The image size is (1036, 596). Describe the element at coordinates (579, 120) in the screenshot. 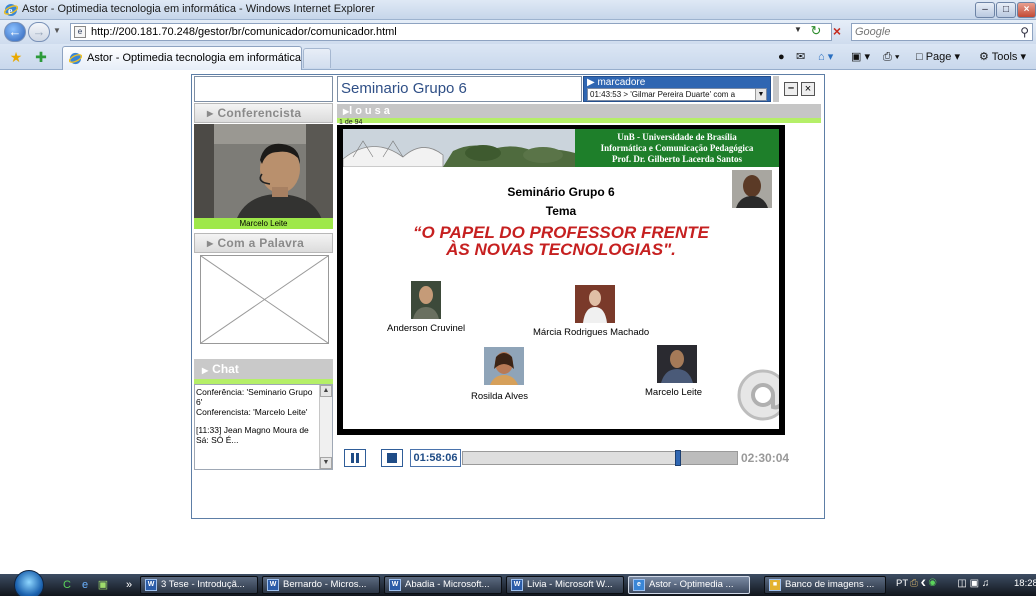

I see `lousa-accent-bar` at that location.